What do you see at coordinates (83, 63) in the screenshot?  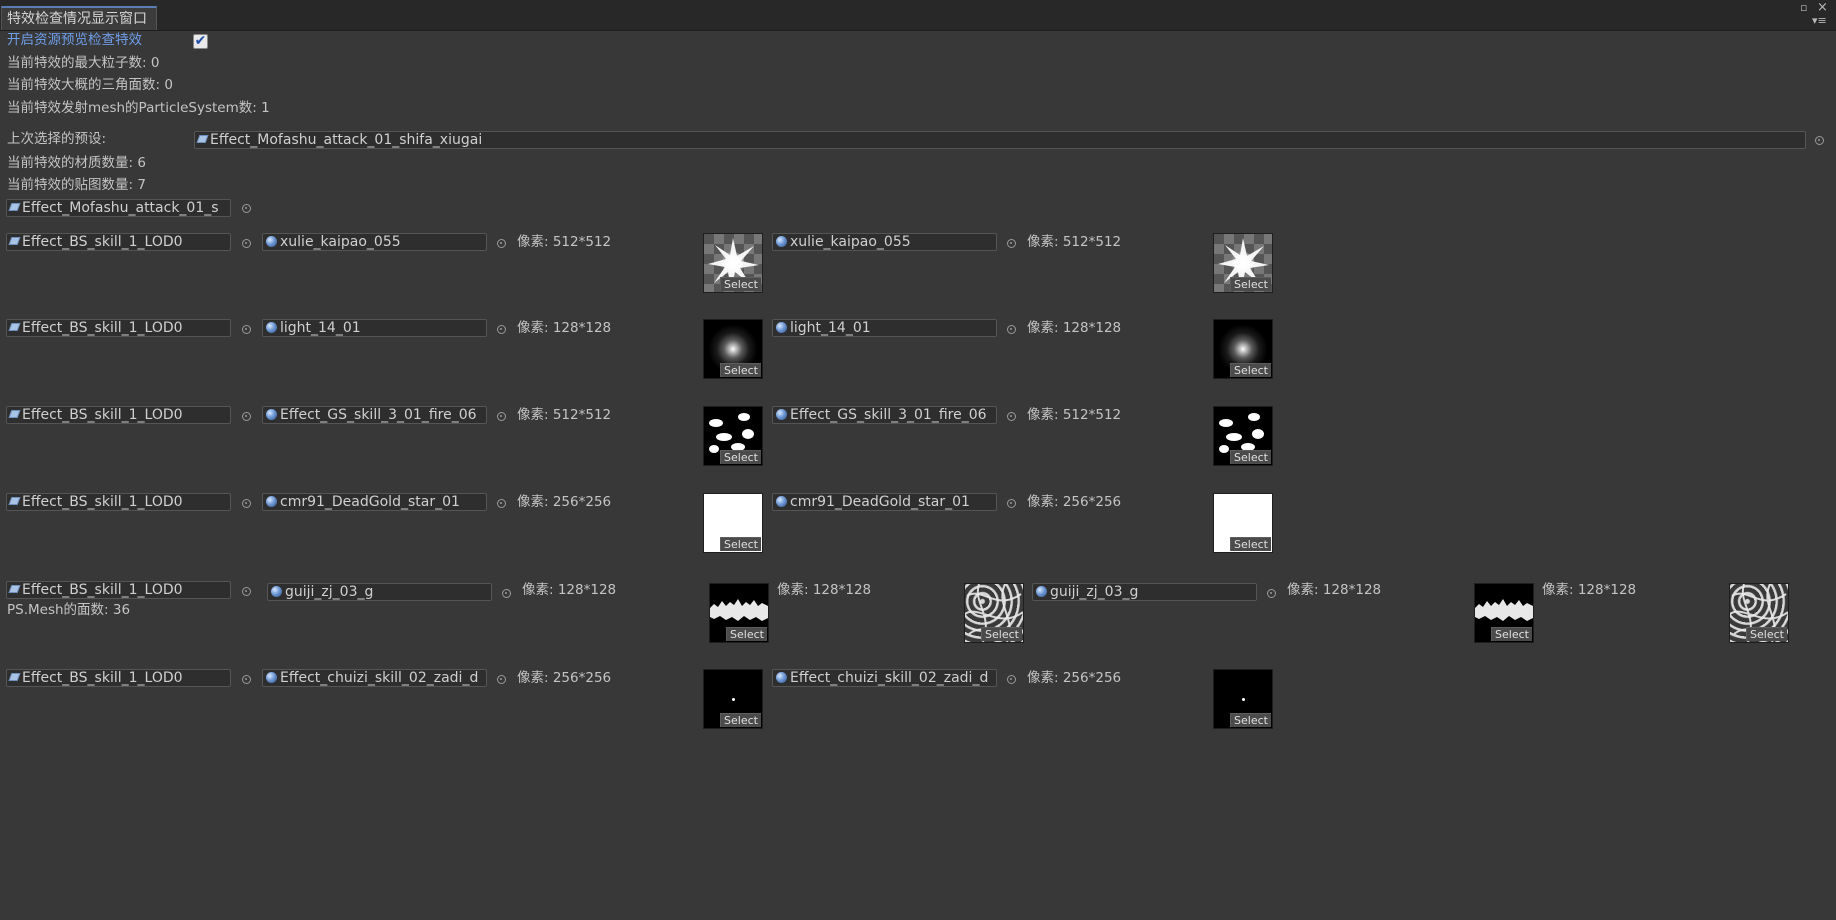 I see `max-particles-text: 当前特效的最大粒子数: 0` at bounding box center [83, 63].